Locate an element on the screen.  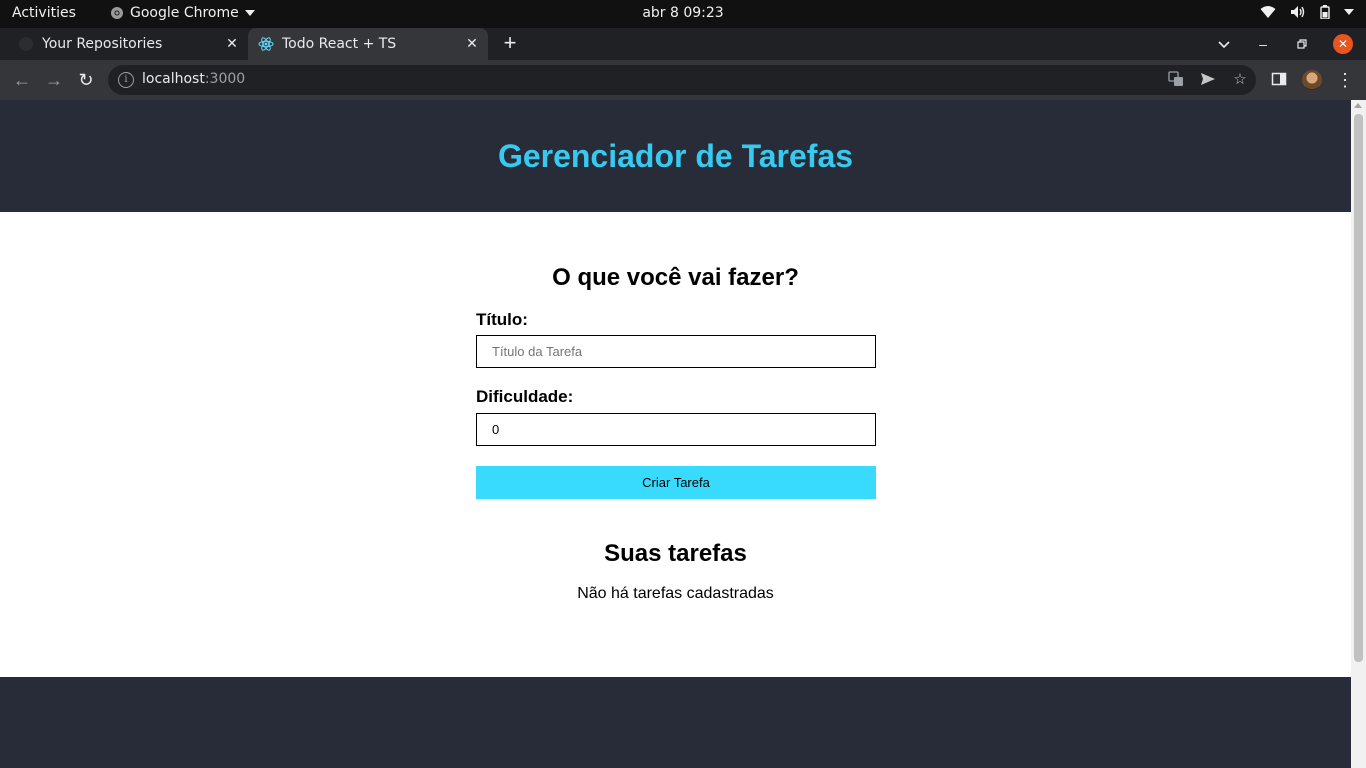
empty-list-message: Não há tarefas cadastradas is located at coordinates (675, 593).